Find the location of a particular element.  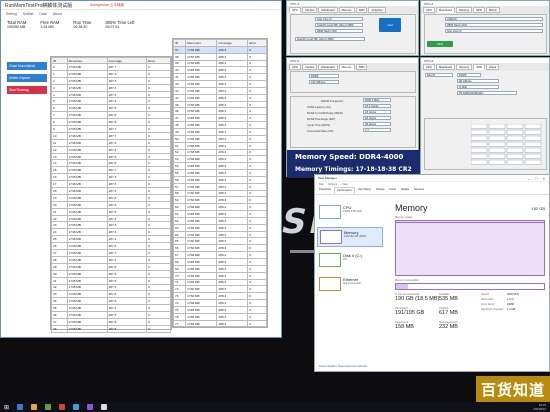

table-row: 5 1738 MB 287.4 0 is located at coordinates (111, 101).